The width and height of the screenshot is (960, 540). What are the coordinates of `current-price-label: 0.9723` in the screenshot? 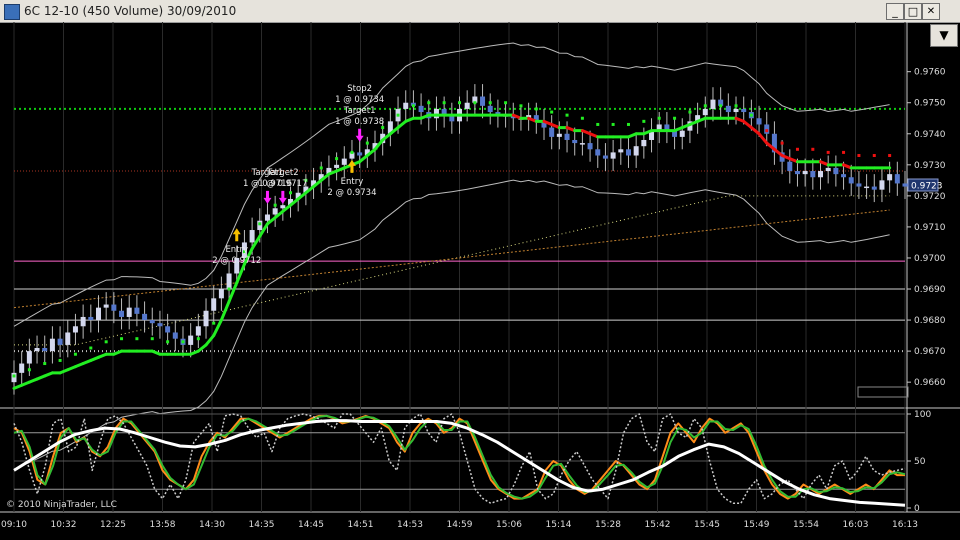 It's located at (927, 187).